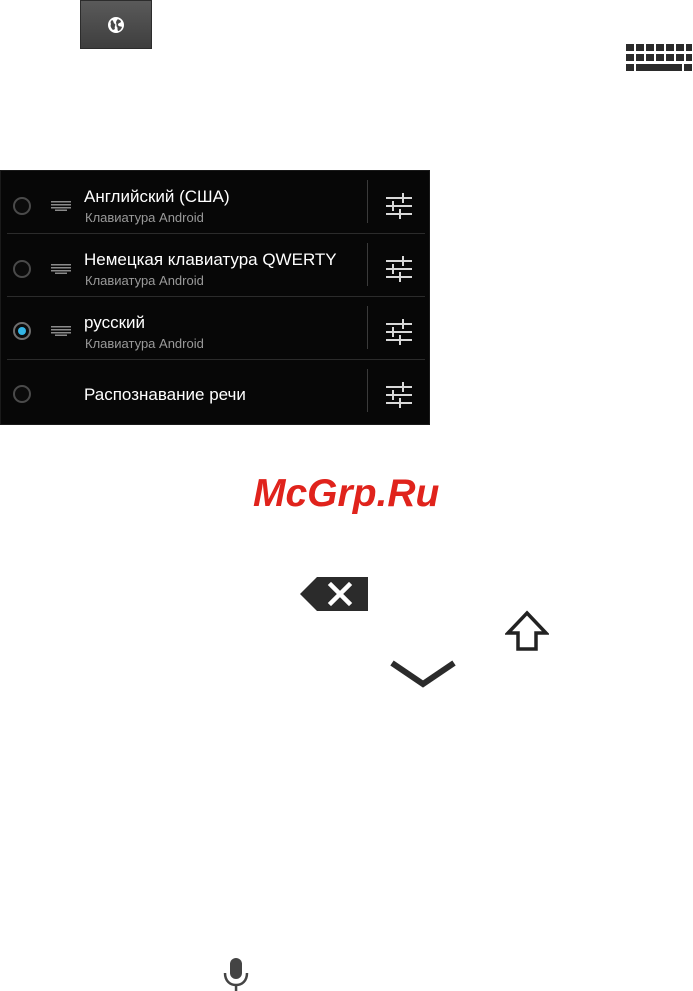 The width and height of the screenshot is (693, 991). I want to click on input-method-item-voice-input: Распознавание речи, so click(216, 391).